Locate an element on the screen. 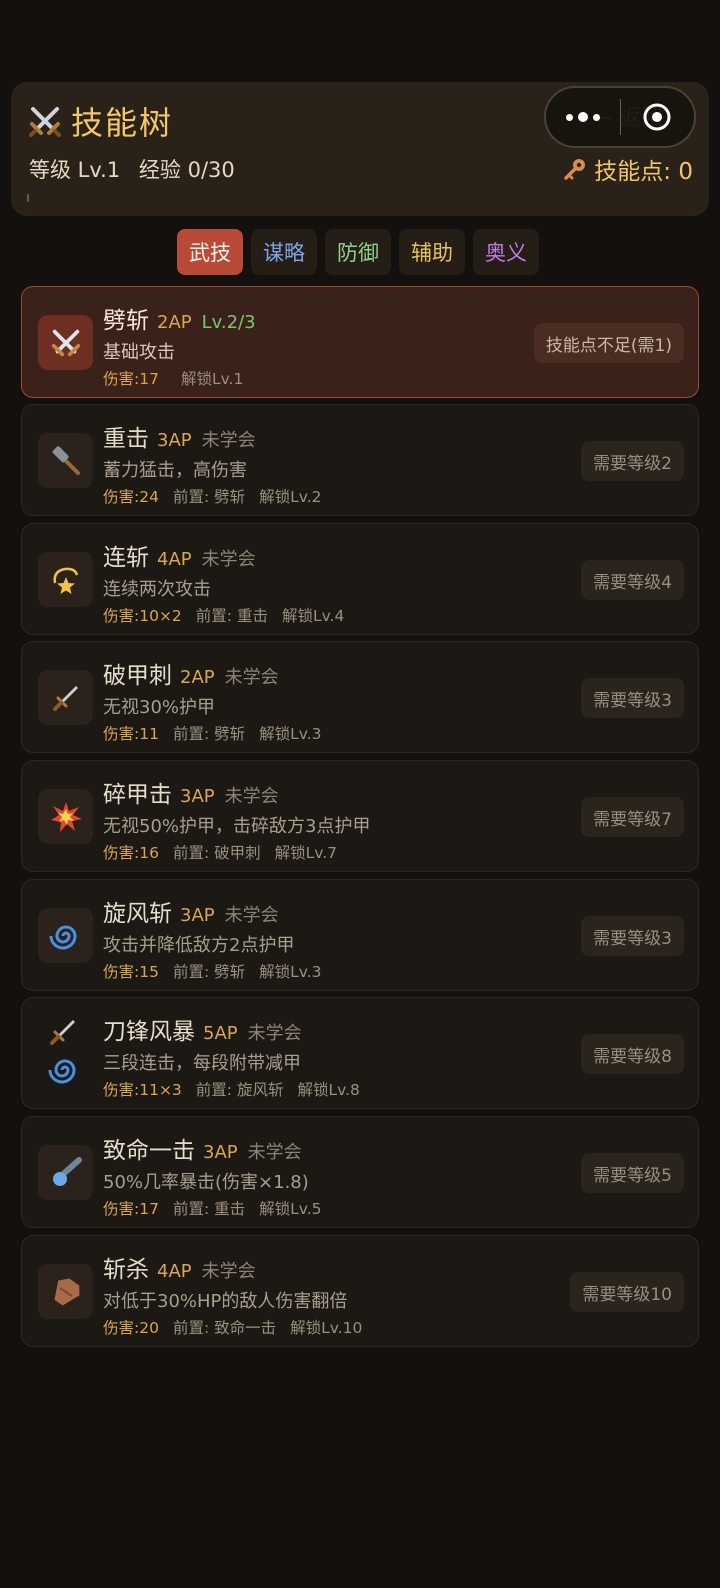  tab-4: 奥义 is located at coordinates (506, 252).